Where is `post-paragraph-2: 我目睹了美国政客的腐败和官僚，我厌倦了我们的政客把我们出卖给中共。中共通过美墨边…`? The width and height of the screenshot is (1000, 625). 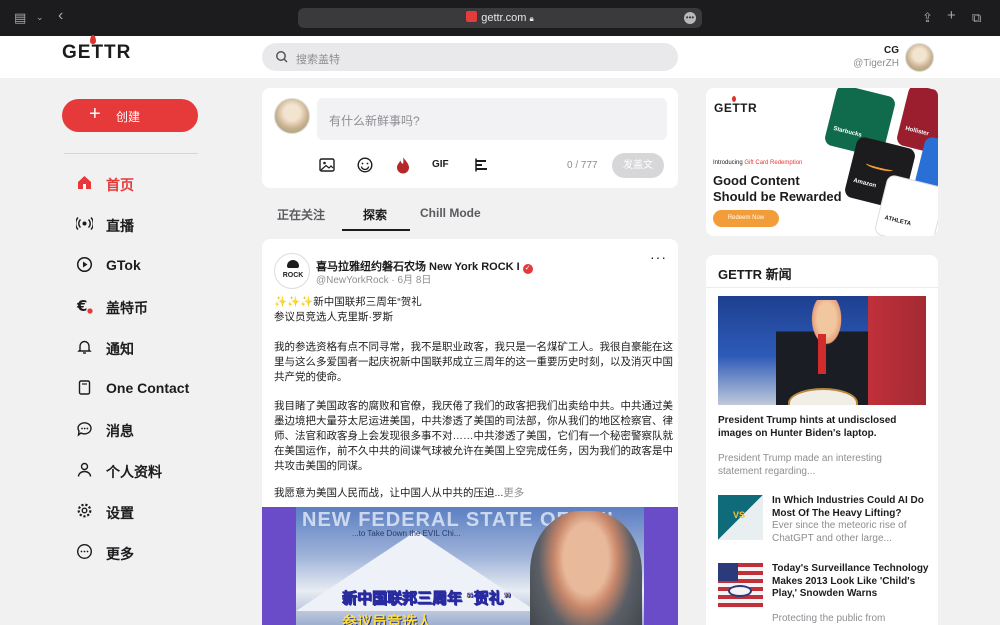
post-paragraph-2: 我目睹了美国政客的腐败和官僚，我厌倦了我们的政客把我们出卖给中共。中共通过美墨边… is located at coordinates (473, 436).